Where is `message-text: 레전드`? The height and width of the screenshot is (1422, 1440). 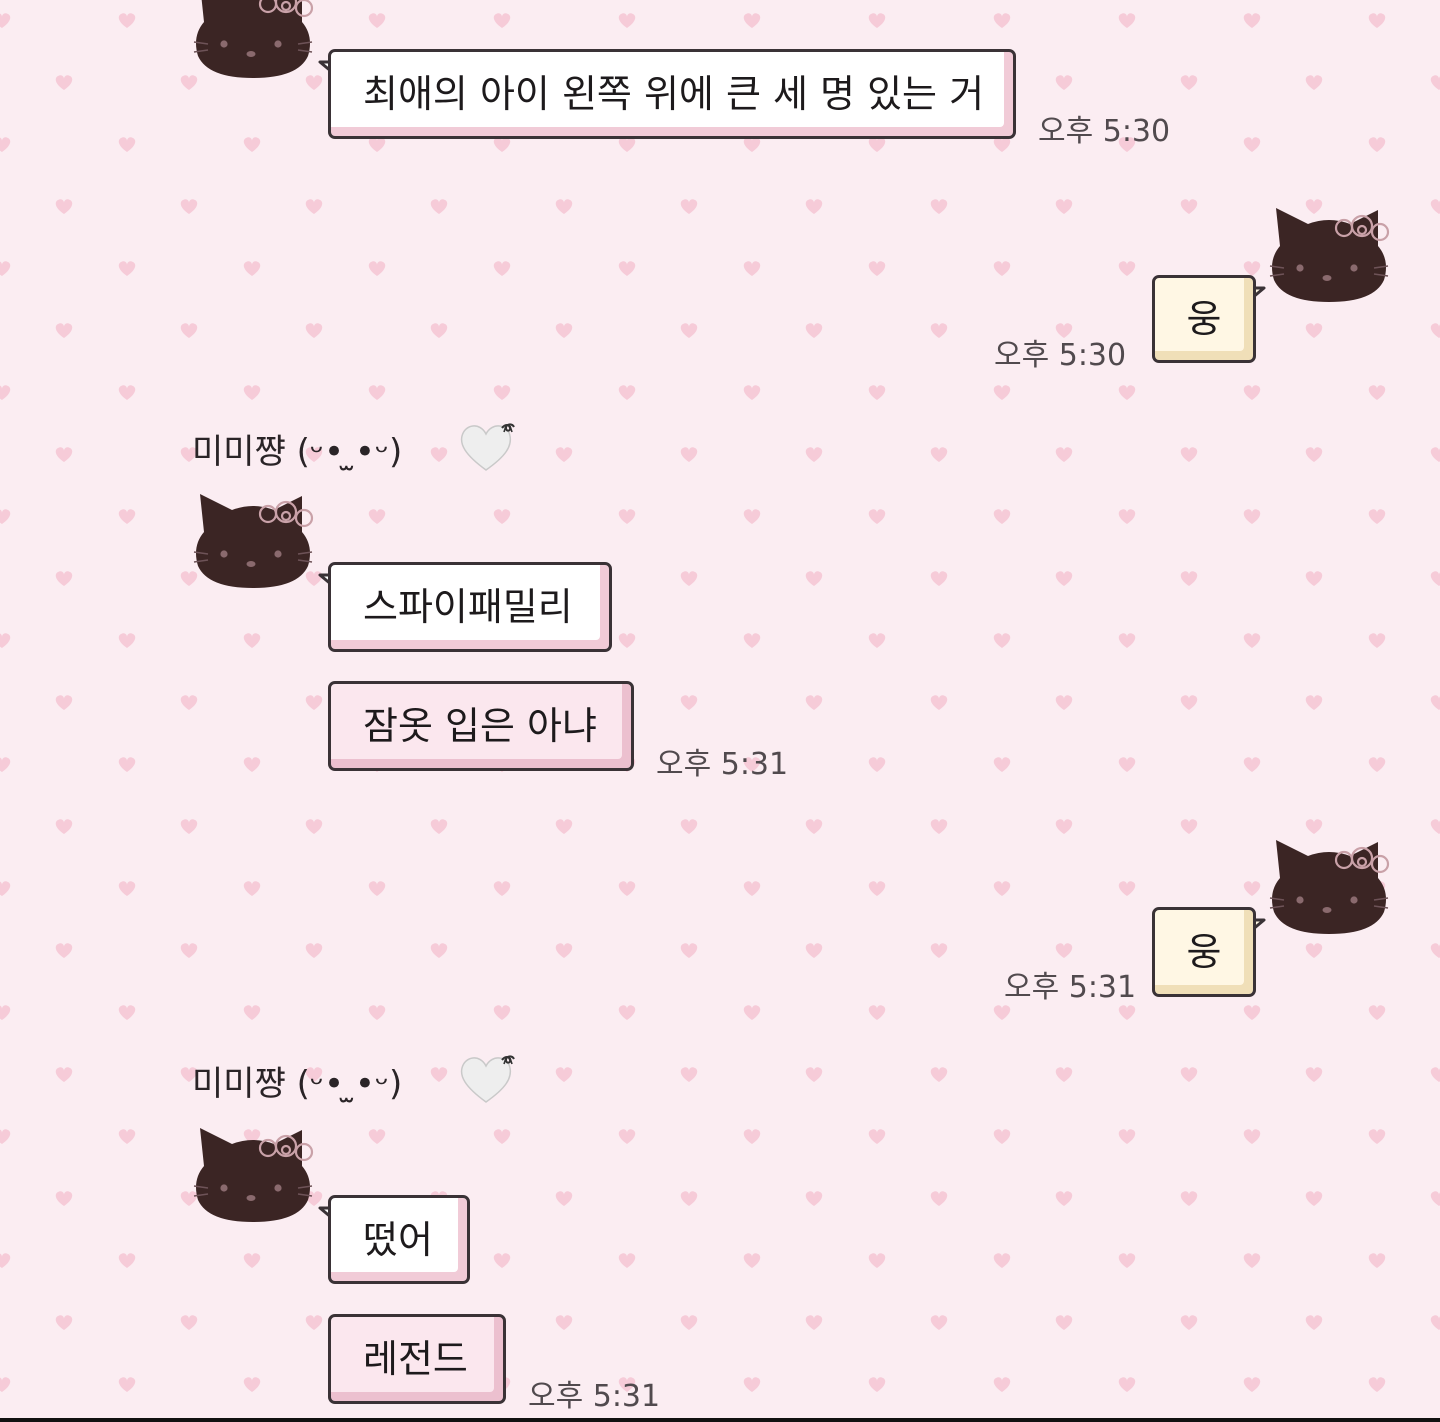
message-text: 레전드 is located at coordinates (415, 1359).